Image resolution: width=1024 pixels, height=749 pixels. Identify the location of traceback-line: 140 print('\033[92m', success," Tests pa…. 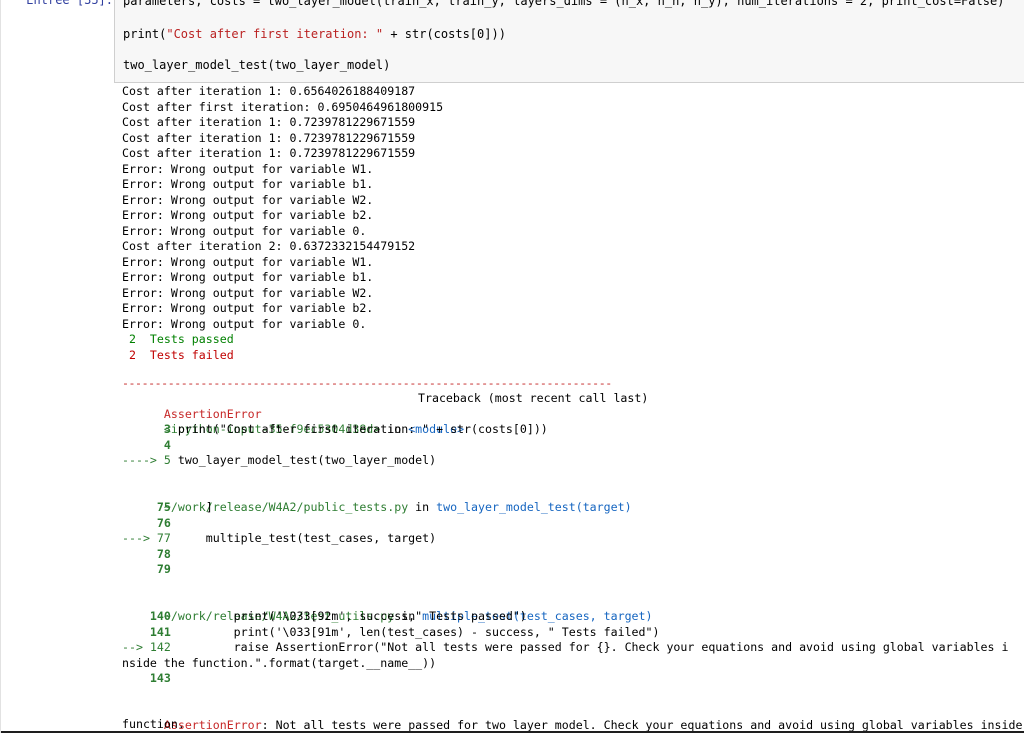
(324, 617).